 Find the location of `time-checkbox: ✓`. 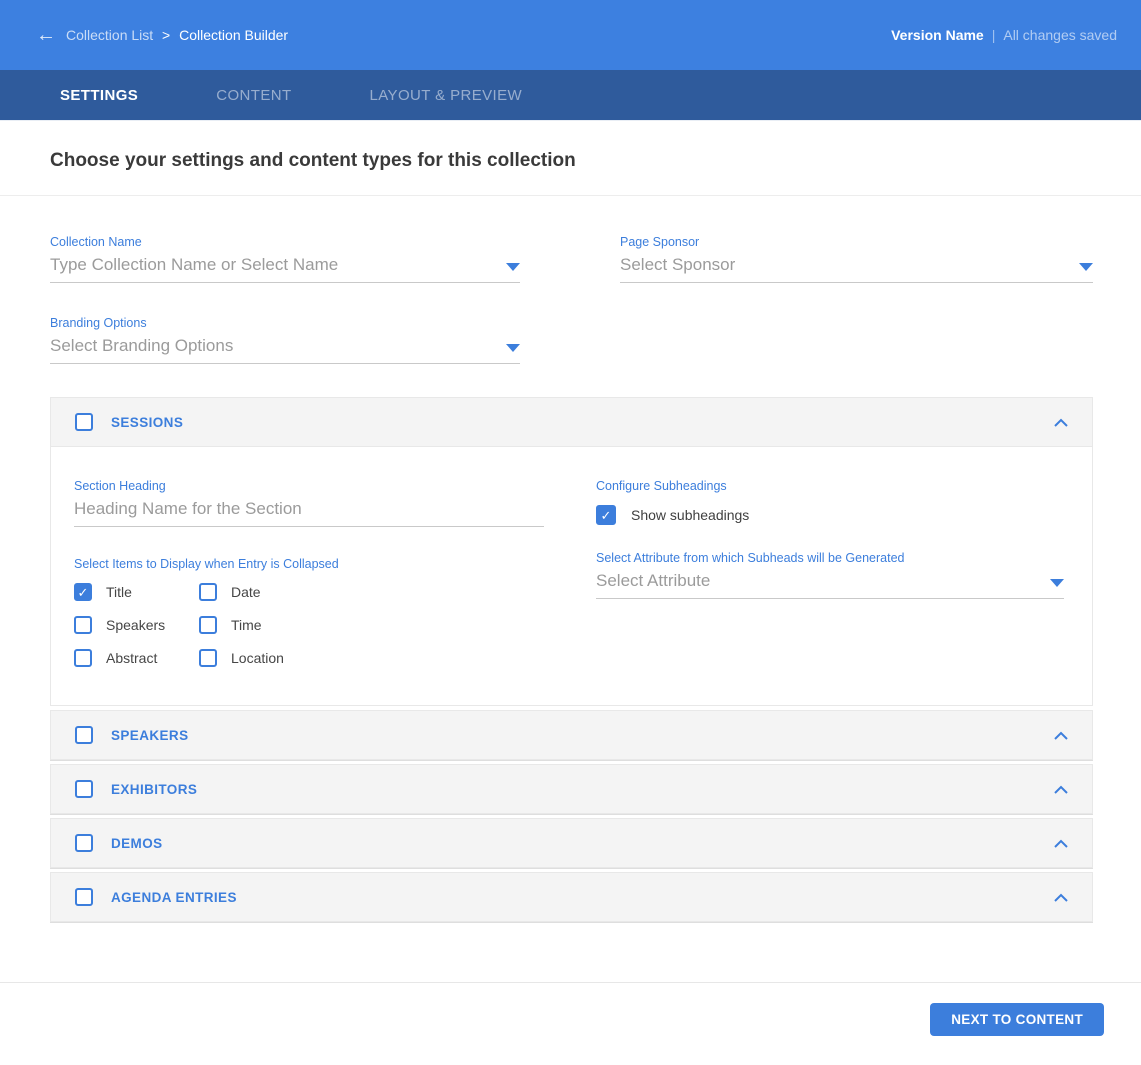

time-checkbox: ✓ is located at coordinates (208, 625).